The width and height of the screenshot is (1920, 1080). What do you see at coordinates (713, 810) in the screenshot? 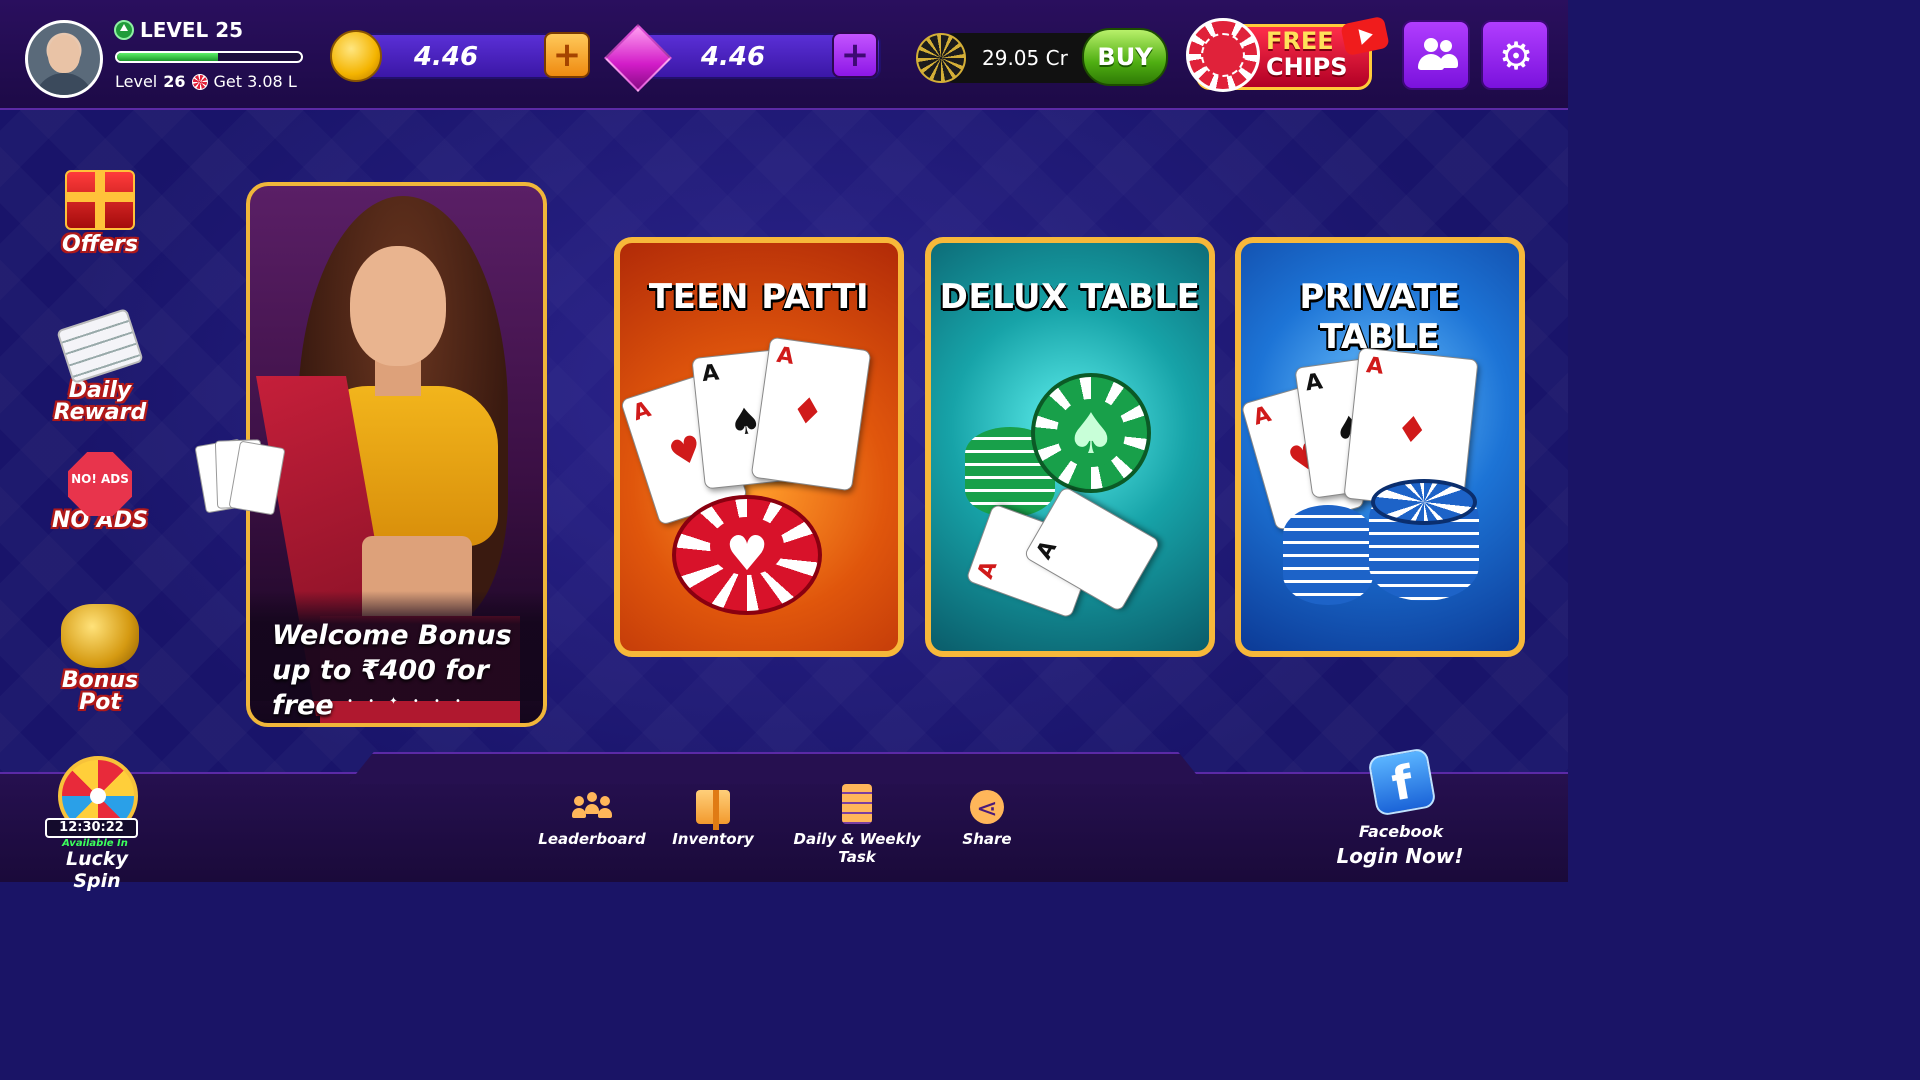
I see `gift-box-icon` at bounding box center [713, 810].